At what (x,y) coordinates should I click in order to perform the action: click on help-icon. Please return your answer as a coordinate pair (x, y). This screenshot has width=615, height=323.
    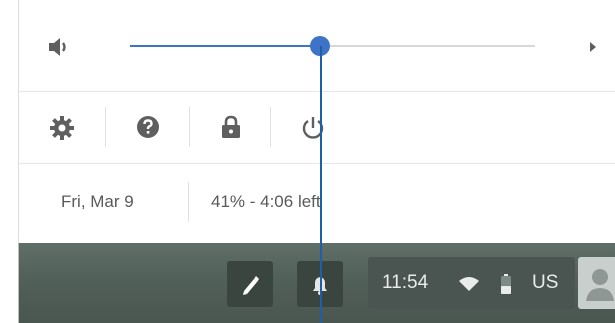
    Looking at the image, I should click on (148, 127).